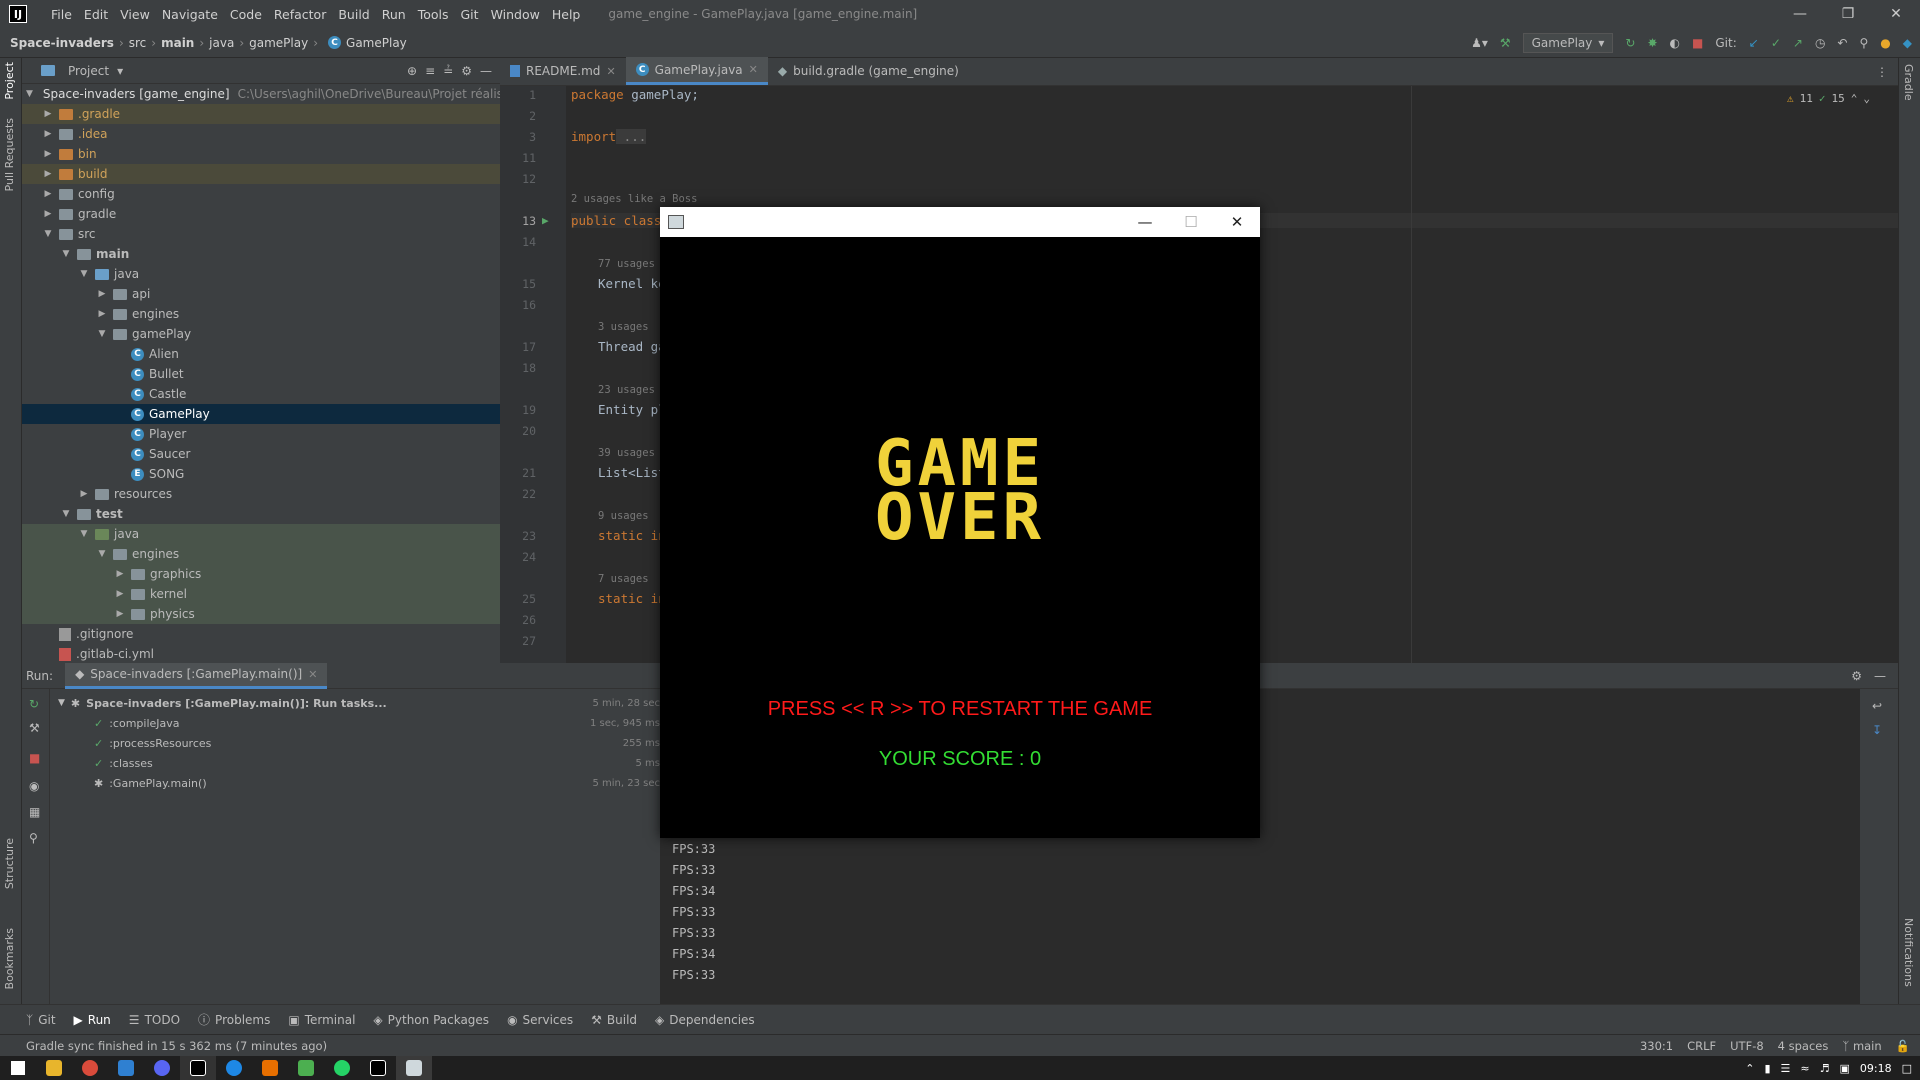 The width and height of the screenshot is (1920, 1080). I want to click on breadcrumb-java: java, so click(221, 43).